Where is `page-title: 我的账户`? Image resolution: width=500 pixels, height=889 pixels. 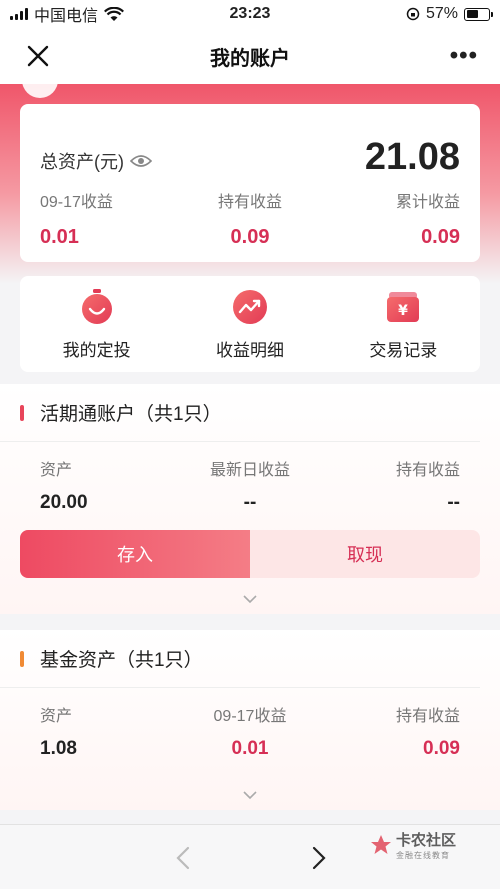 page-title: 我的账户 is located at coordinates (250, 58).